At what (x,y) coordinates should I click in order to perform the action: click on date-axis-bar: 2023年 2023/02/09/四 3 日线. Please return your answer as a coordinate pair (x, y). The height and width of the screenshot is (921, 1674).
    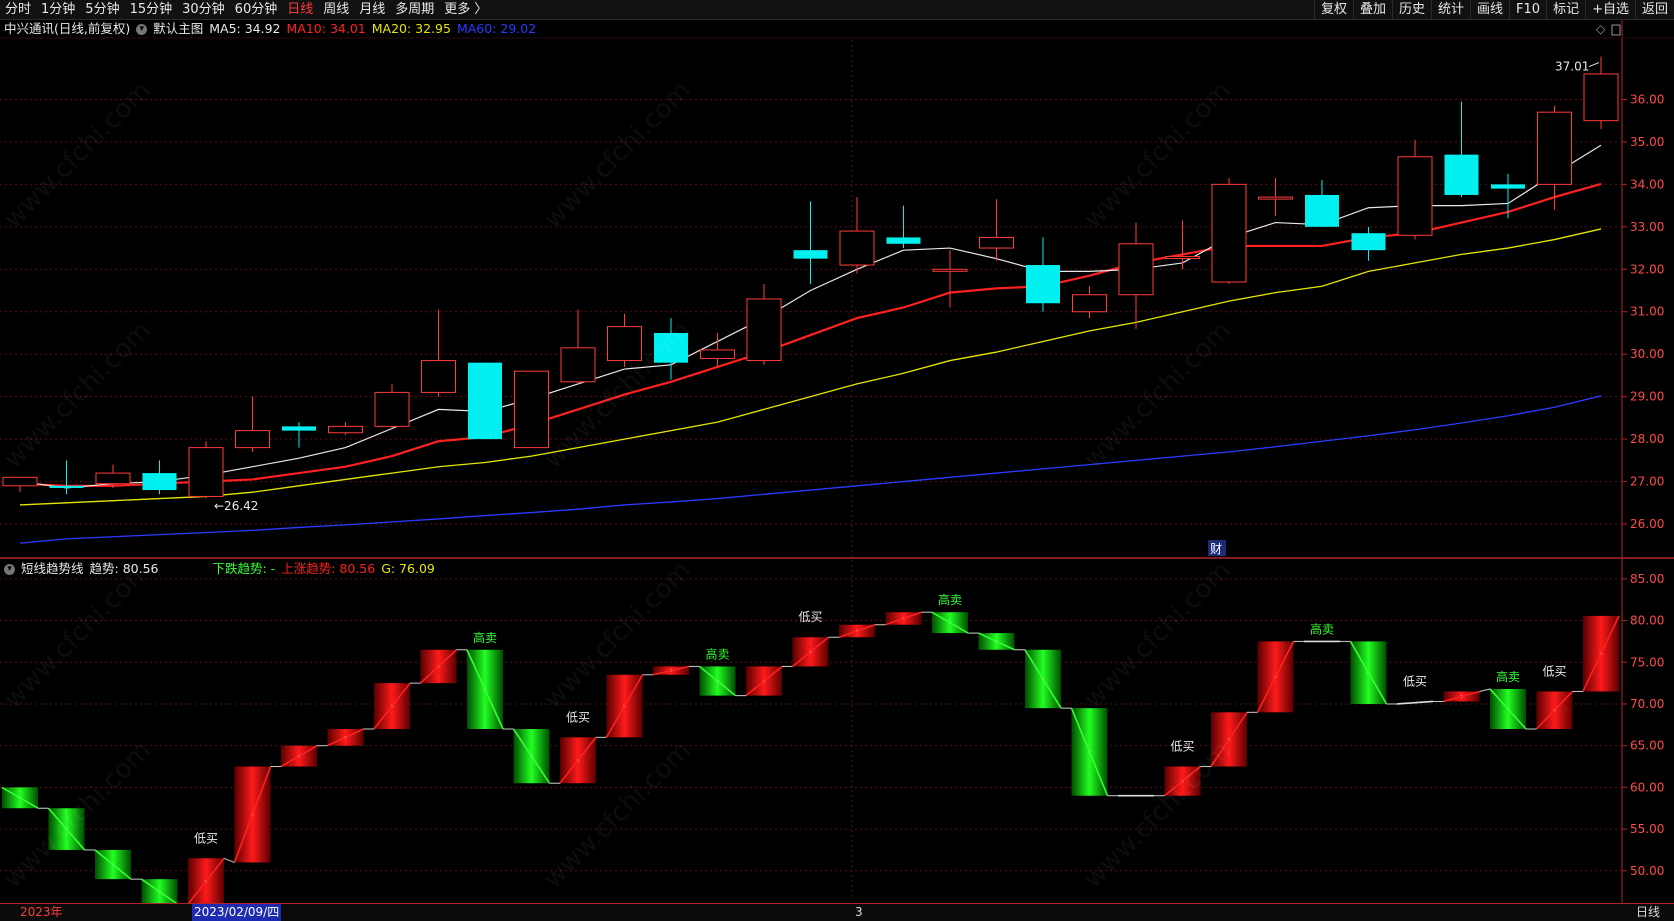
    Looking at the image, I should click on (837, 912).